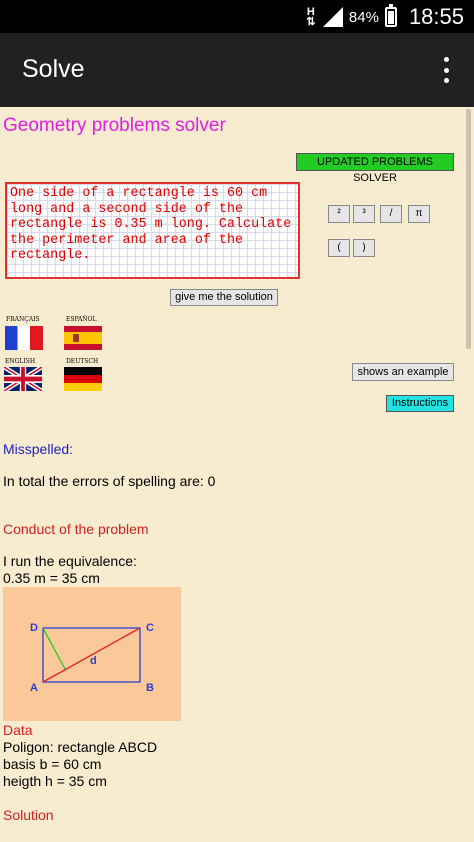 The width and height of the screenshot is (474, 842). I want to click on spelling-errors-text: In total the errors of spelling are: 0, so click(109, 481).